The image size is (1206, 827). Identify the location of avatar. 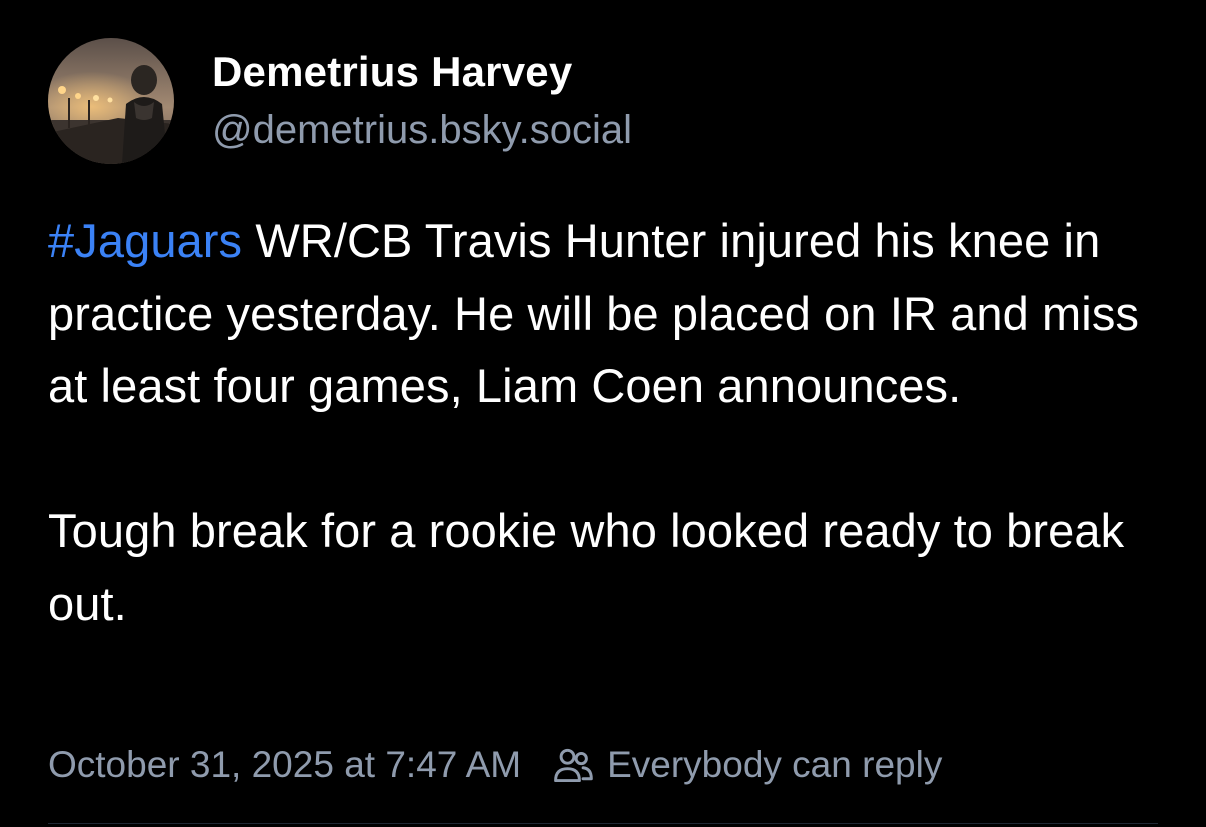
(111, 101).